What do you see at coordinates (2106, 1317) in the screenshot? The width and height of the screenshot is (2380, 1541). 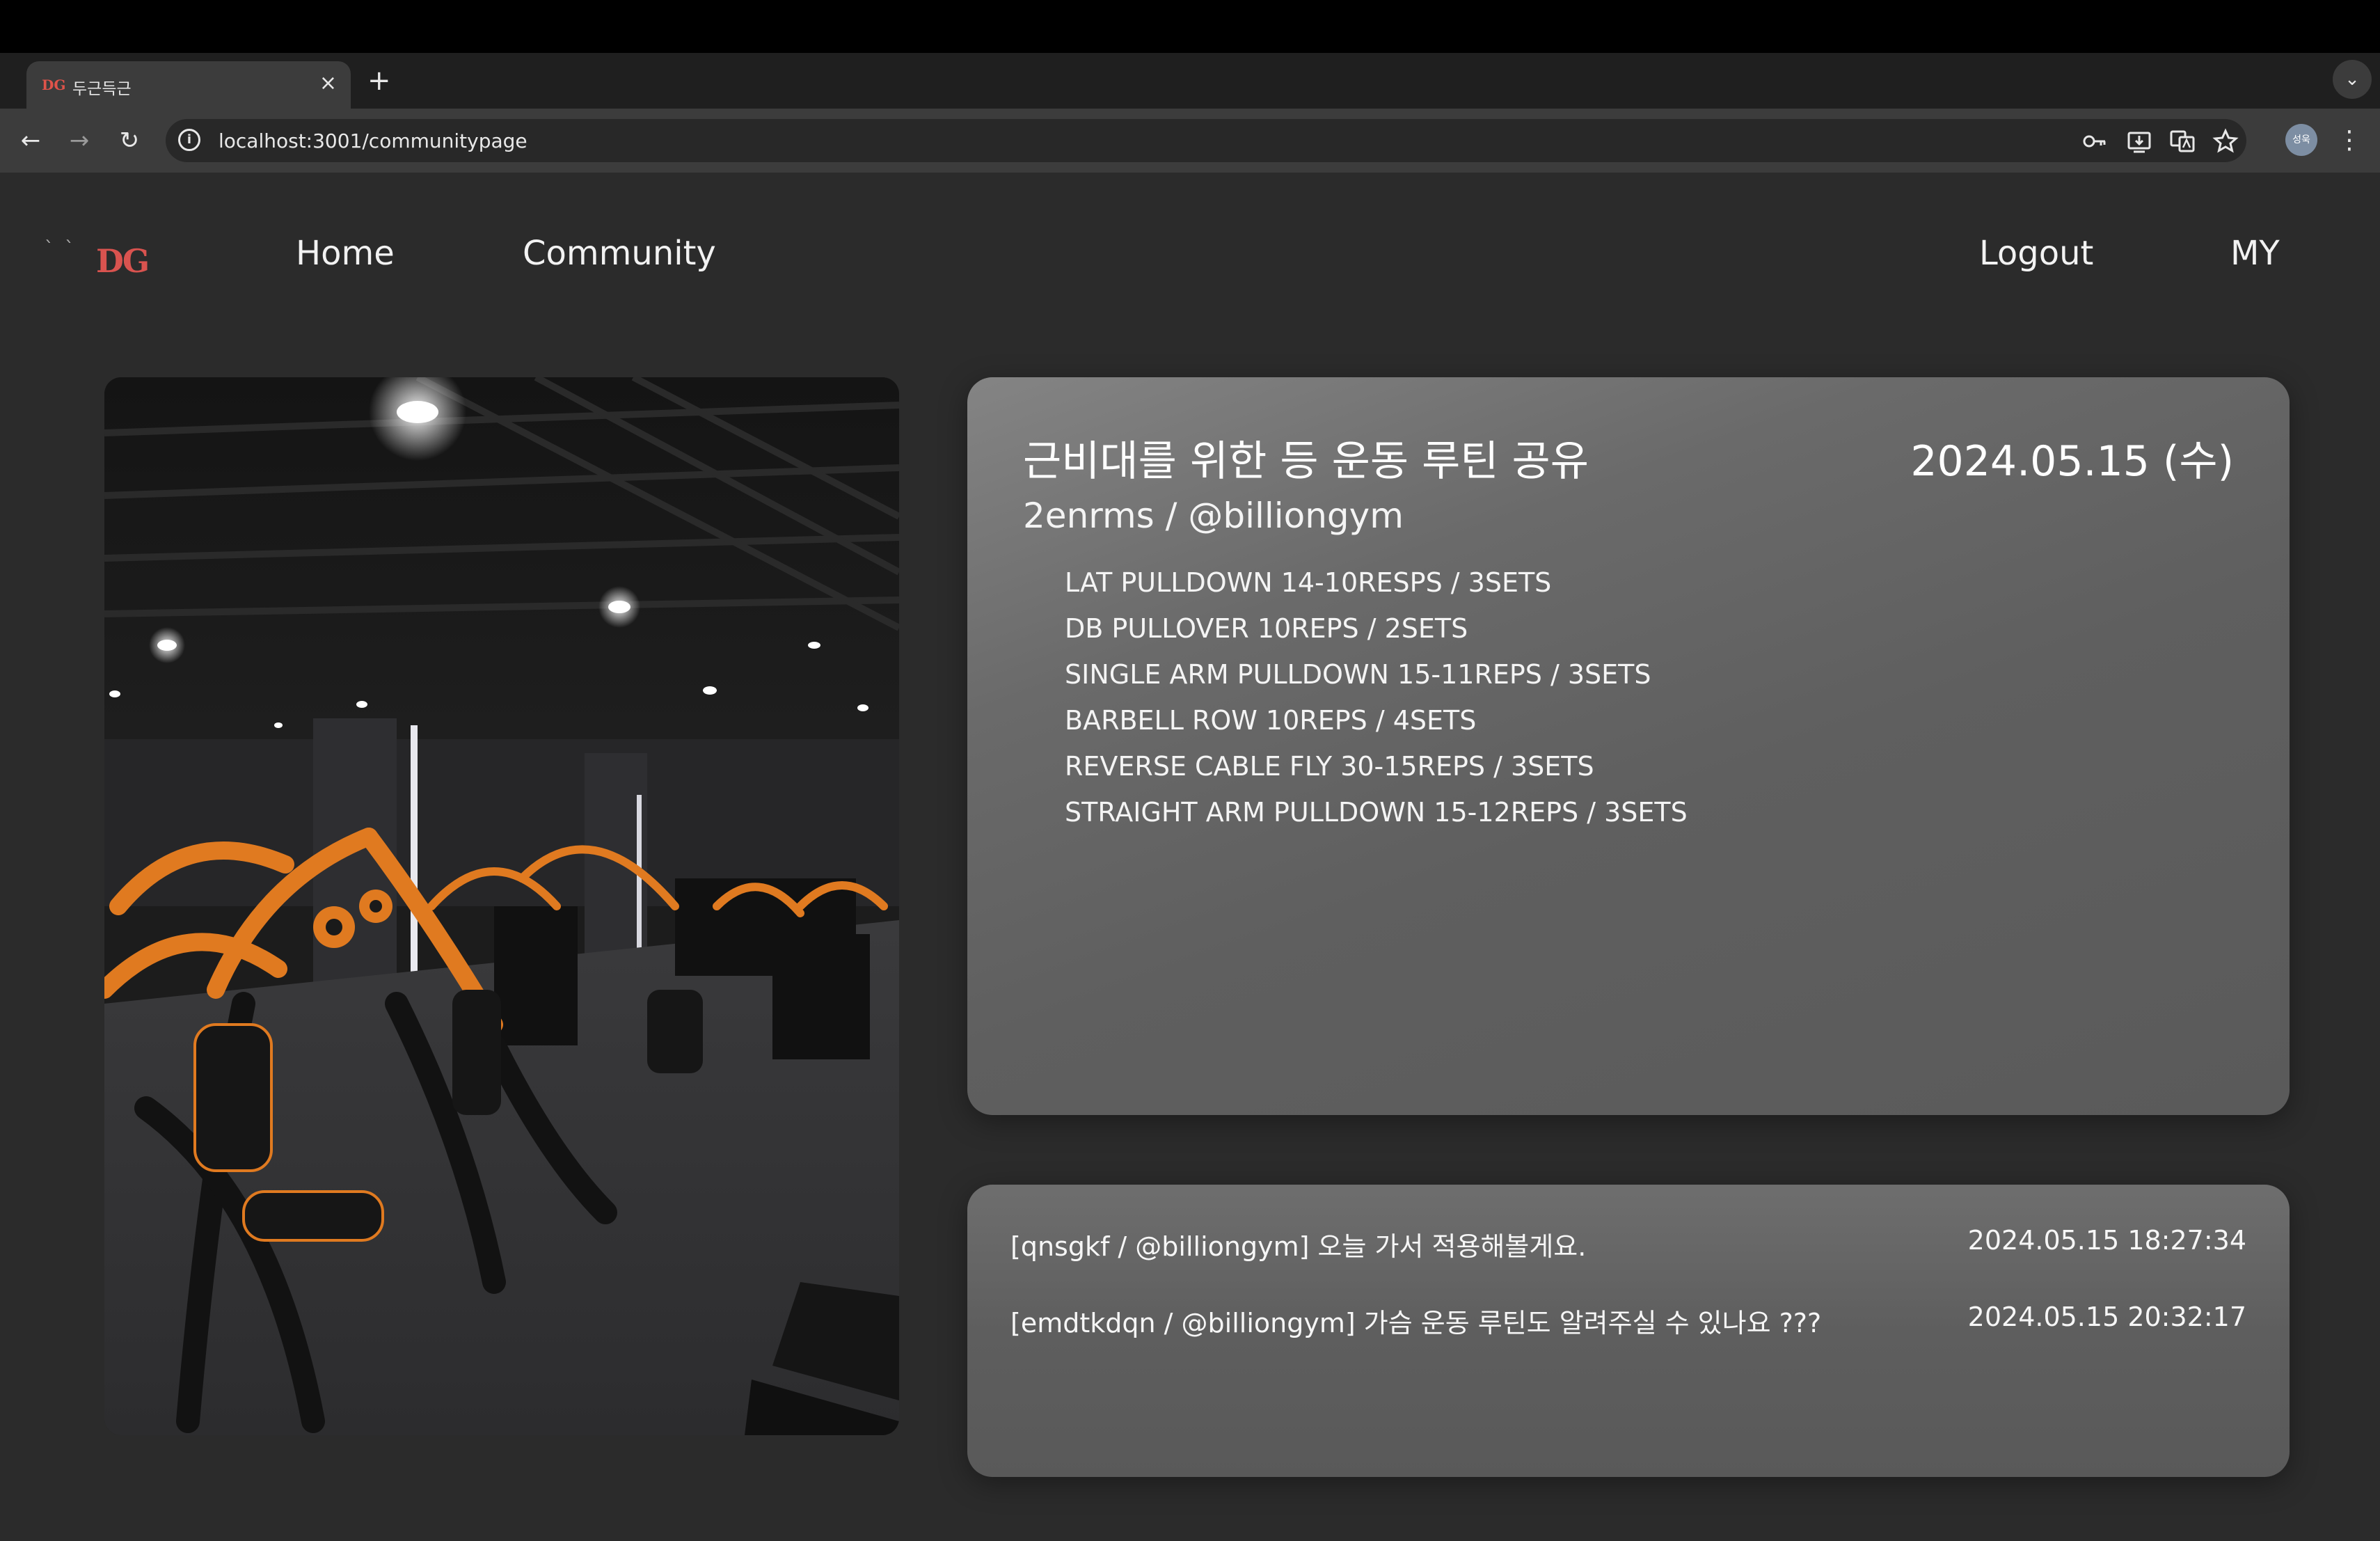 I see `comment-timestamp: 2024.05.15 20:32:17` at bounding box center [2106, 1317].